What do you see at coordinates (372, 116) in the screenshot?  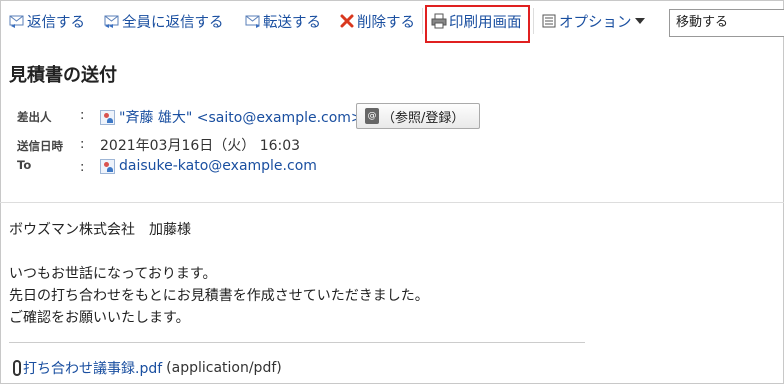 I see `address-book-icon: @` at bounding box center [372, 116].